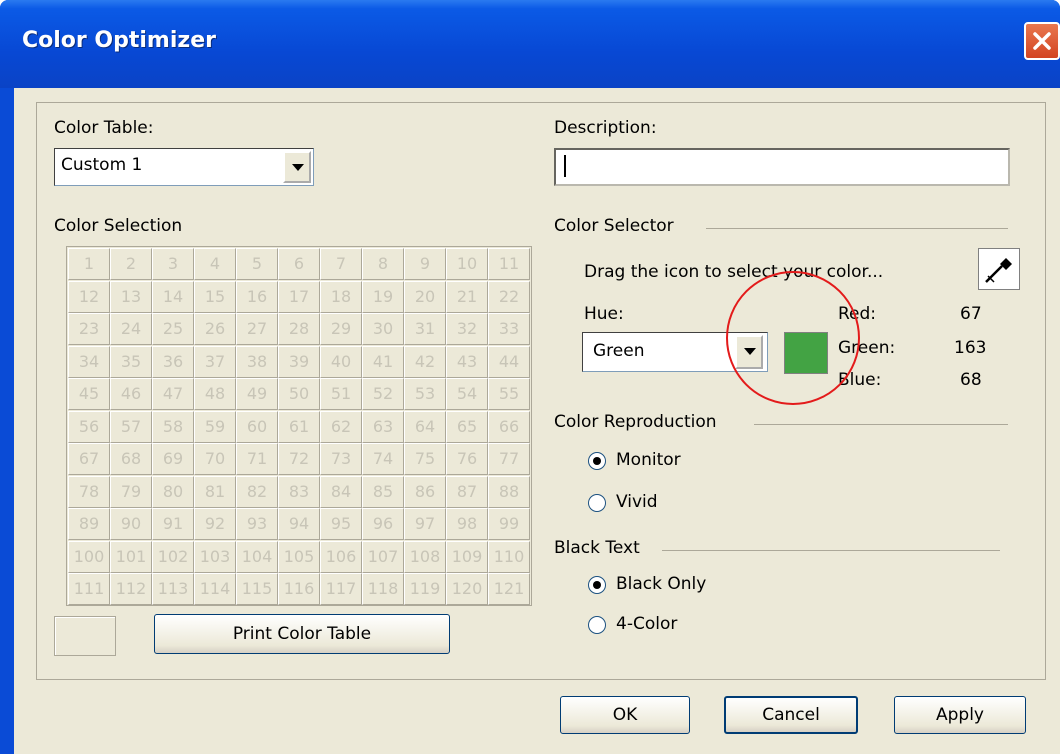  What do you see at coordinates (173, 296) in the screenshot?
I see `color-cell: 14` at bounding box center [173, 296].